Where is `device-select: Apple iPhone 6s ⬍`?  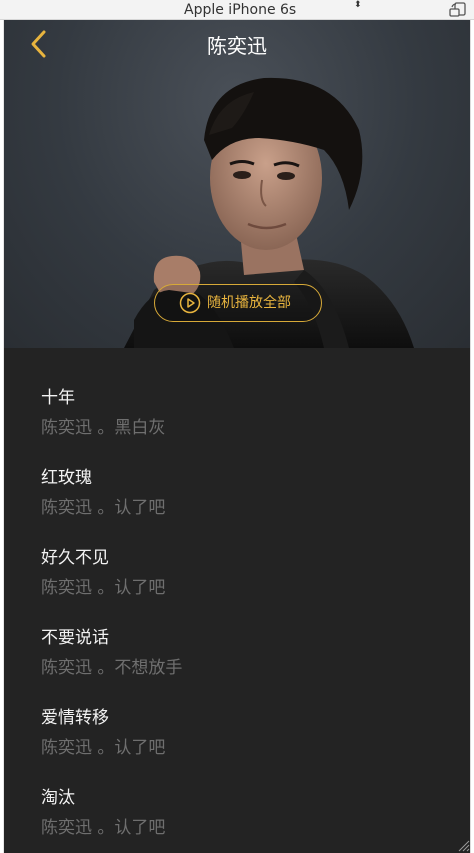
device-select: Apple iPhone 6s ⬍ is located at coordinates (274, 10).